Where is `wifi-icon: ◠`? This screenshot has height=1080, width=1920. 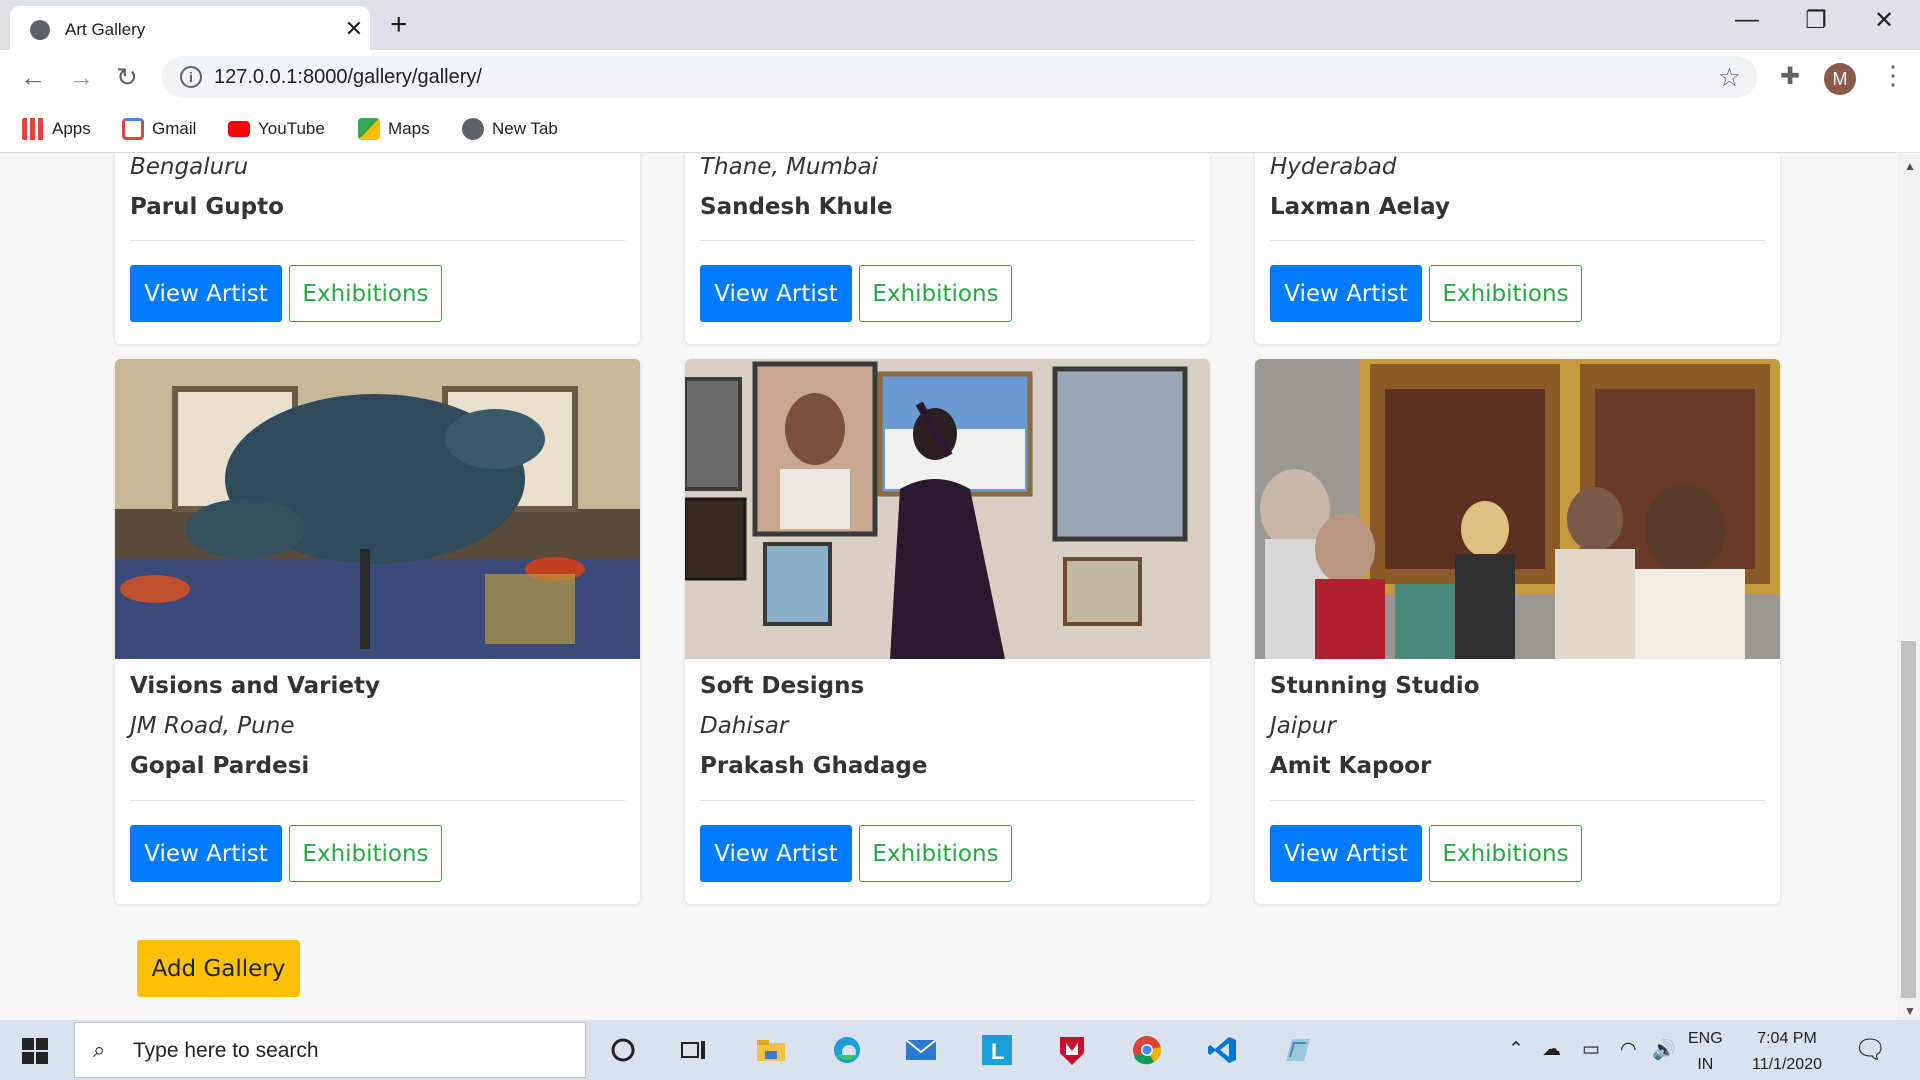 wifi-icon: ◠ is located at coordinates (1628, 1049).